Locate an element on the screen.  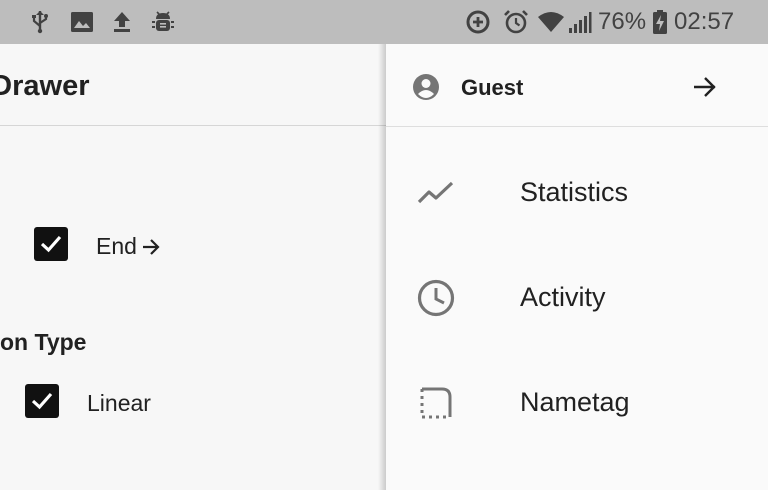
upload-icon is located at coordinates (122, 22).